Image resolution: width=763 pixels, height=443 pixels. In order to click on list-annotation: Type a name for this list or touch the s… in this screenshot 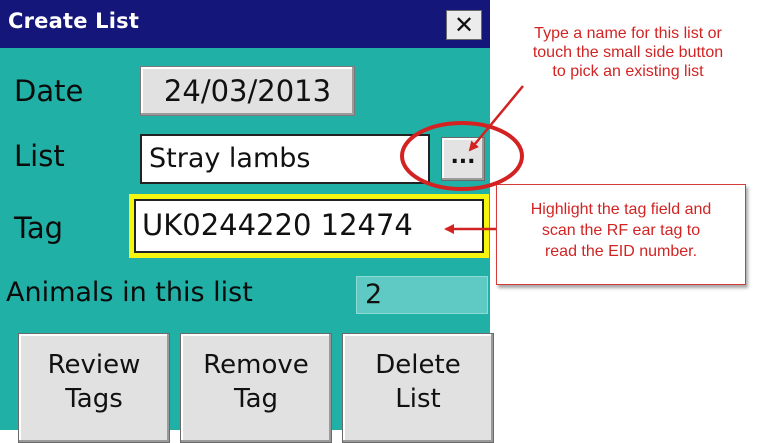, I will do `click(628, 52)`.